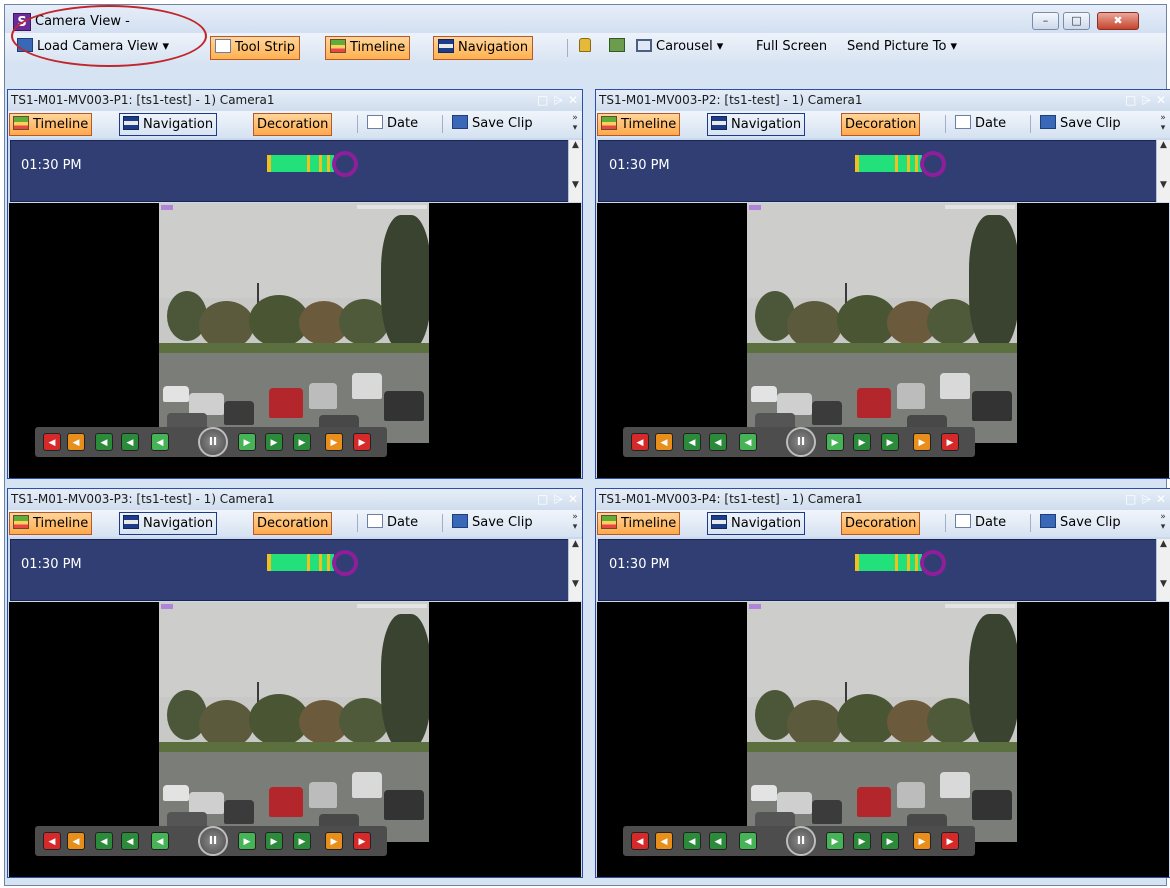  I want to click on carousel-button: Carousel ▾, so click(679, 48).